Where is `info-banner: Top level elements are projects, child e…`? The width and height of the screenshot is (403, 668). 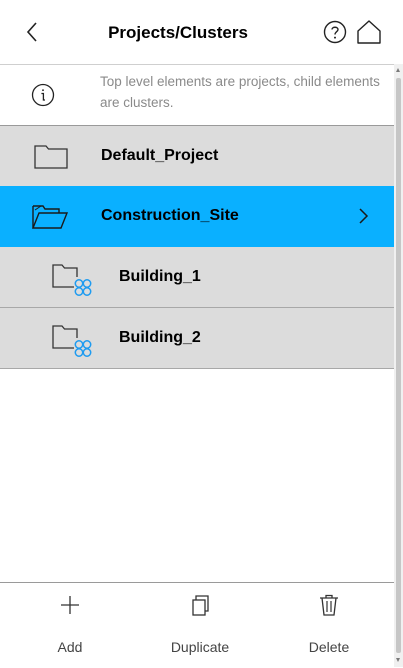
info-banner: Top level elements are projects, child e… is located at coordinates (197, 95).